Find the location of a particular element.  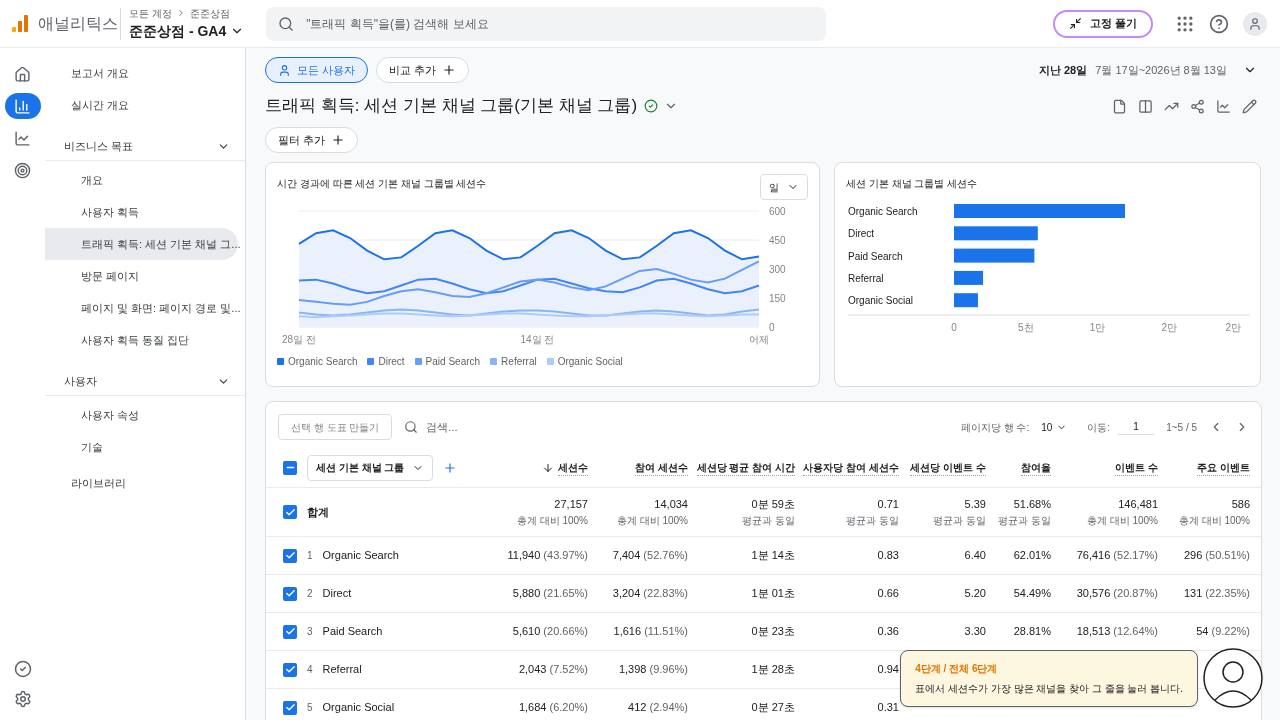

rows-per-page-label: 페이지당 행 수: is located at coordinates (995, 427).